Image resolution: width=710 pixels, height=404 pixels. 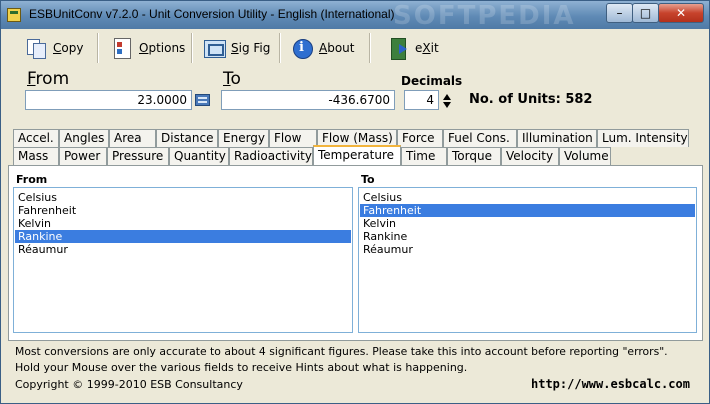 I want to click on calculator-icon, so click(x=202, y=100).